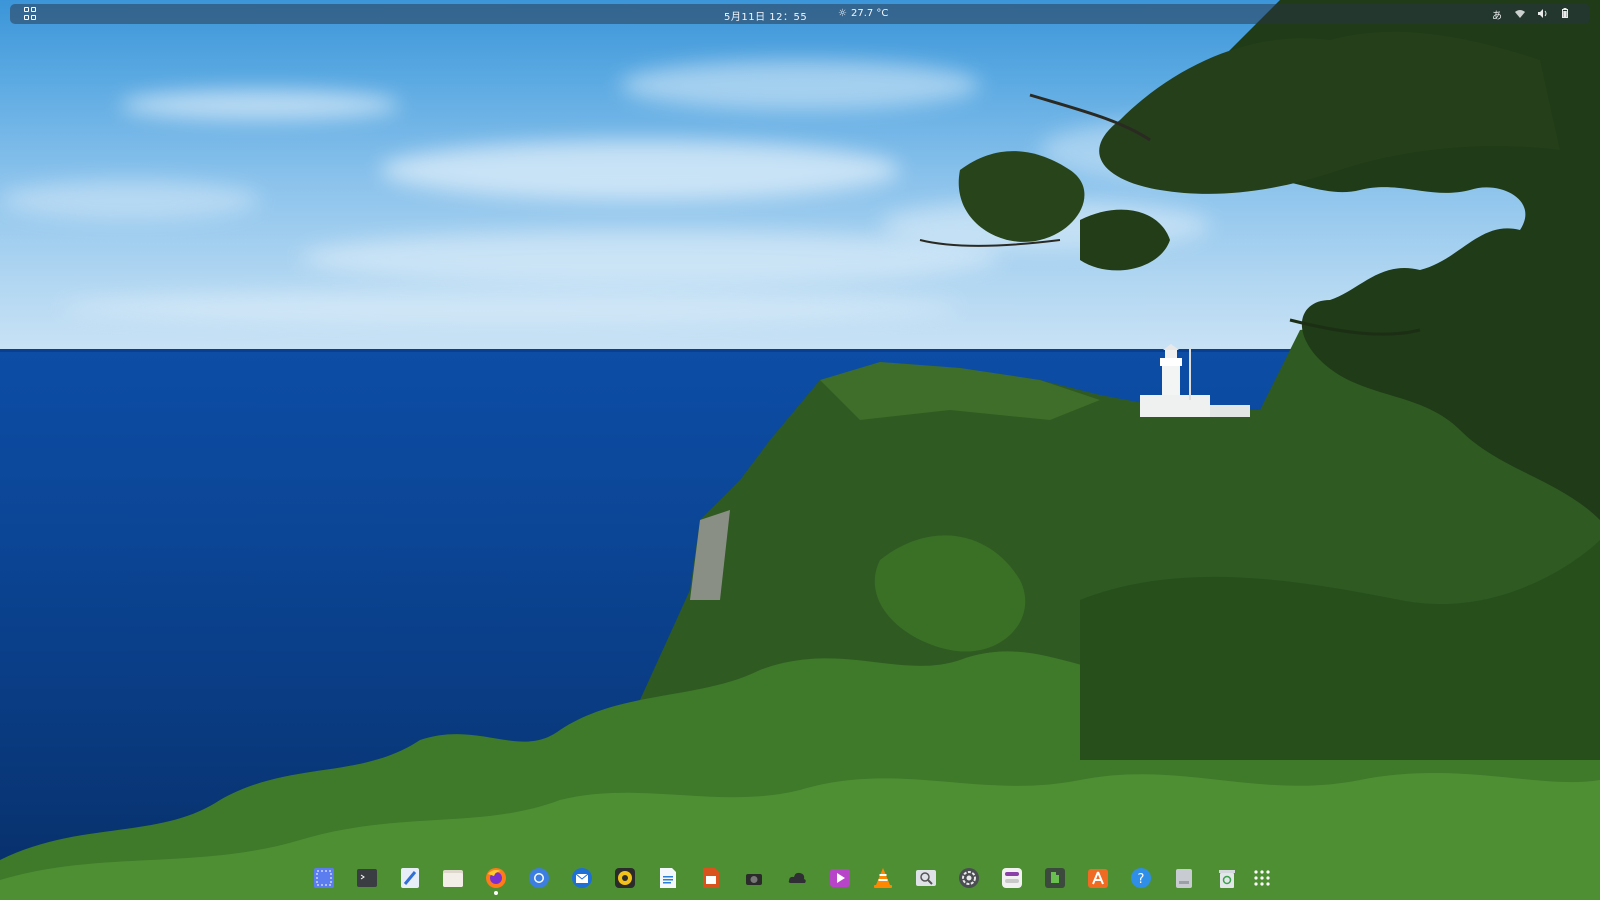 The image size is (1600, 900). I want to click on trash-icon, so click(1227, 879).